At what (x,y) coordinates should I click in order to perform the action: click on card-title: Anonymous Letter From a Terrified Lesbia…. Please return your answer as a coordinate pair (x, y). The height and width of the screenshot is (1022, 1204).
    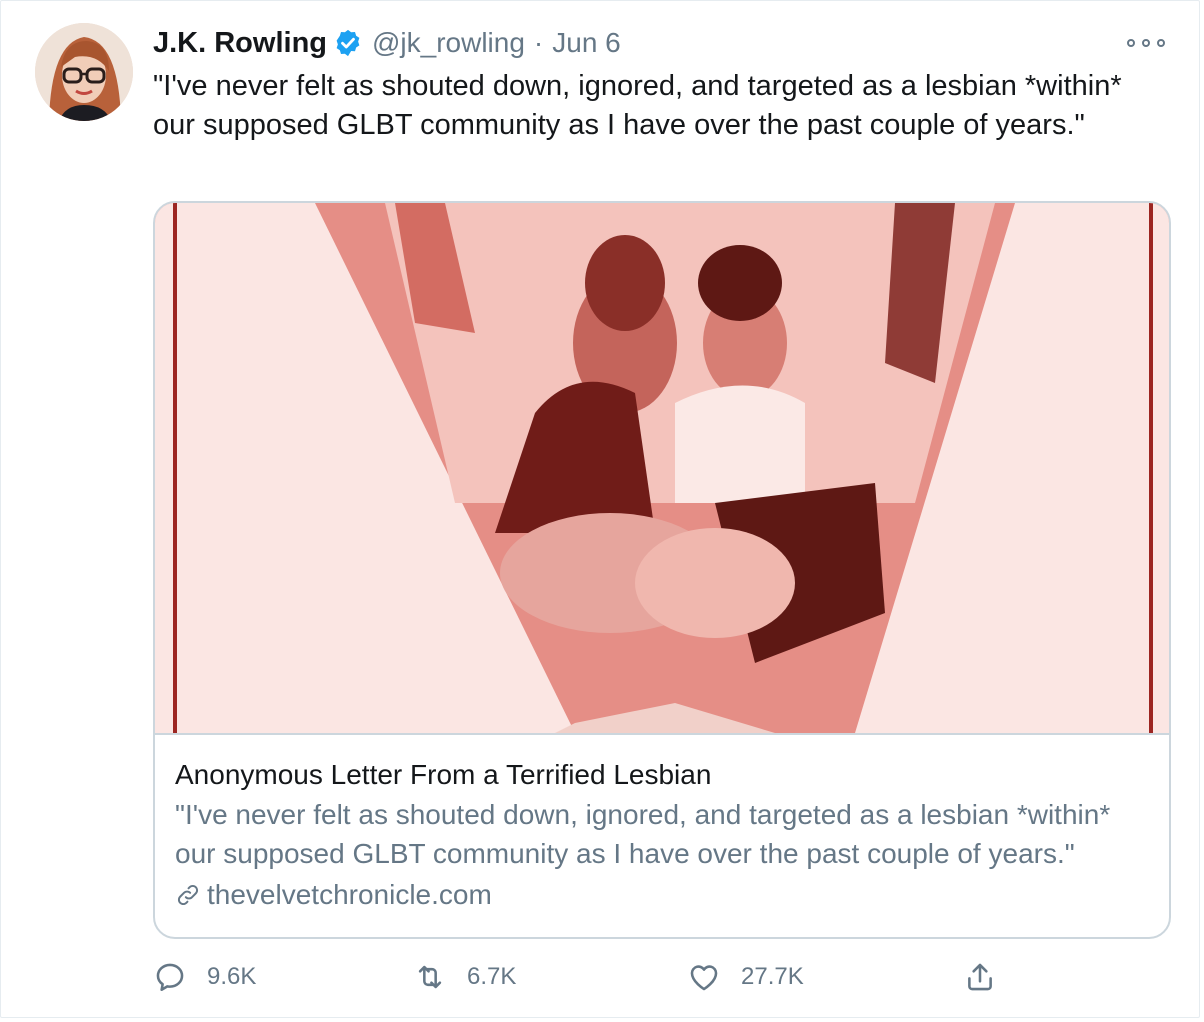
    Looking at the image, I should click on (662, 775).